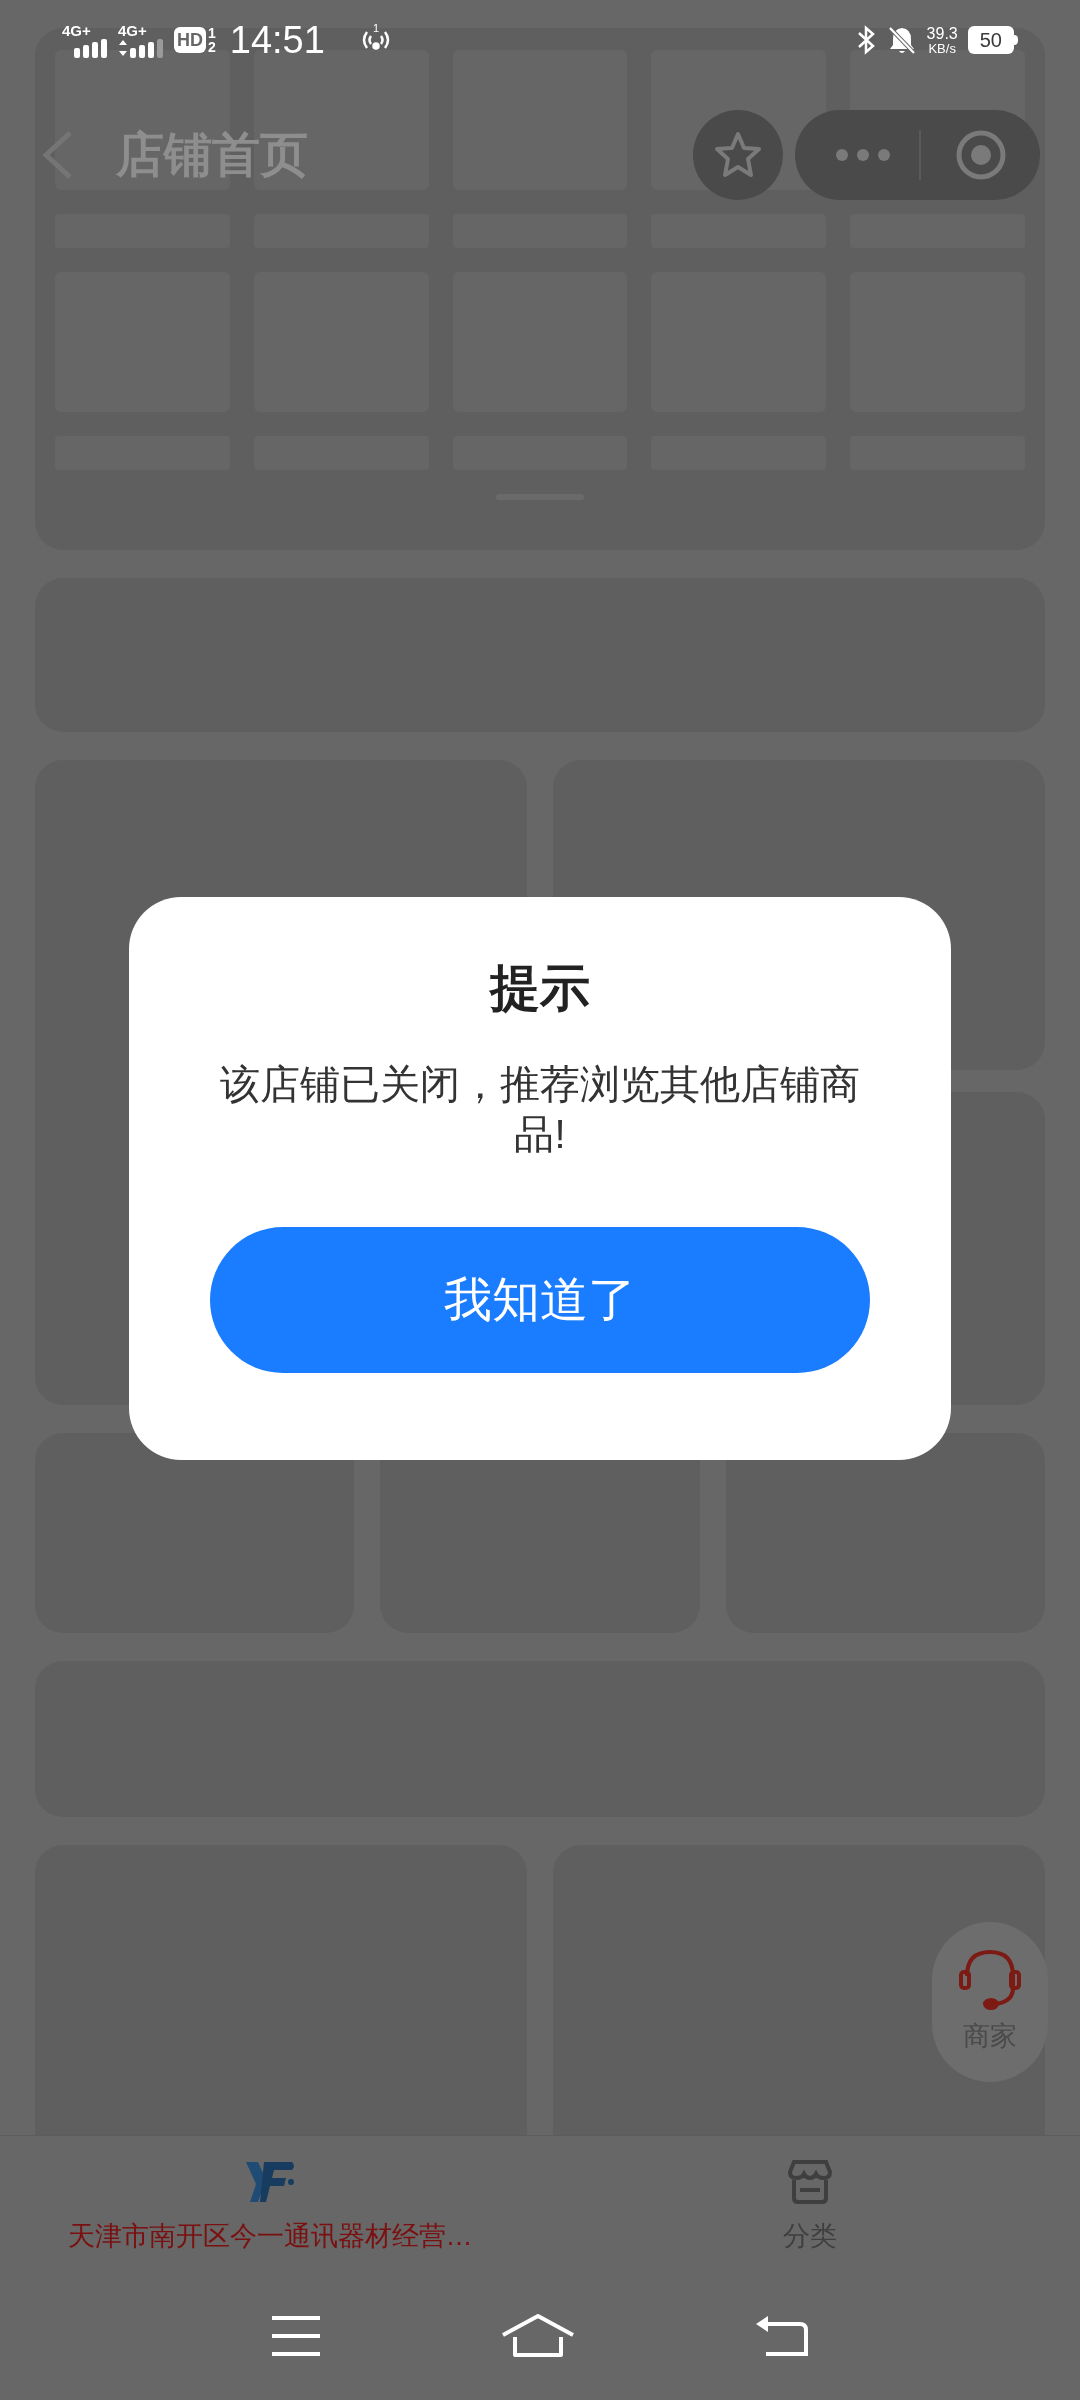 This screenshot has width=1080, height=2400. What do you see at coordinates (277, 40) in the screenshot?
I see `clock-time: 14:51` at bounding box center [277, 40].